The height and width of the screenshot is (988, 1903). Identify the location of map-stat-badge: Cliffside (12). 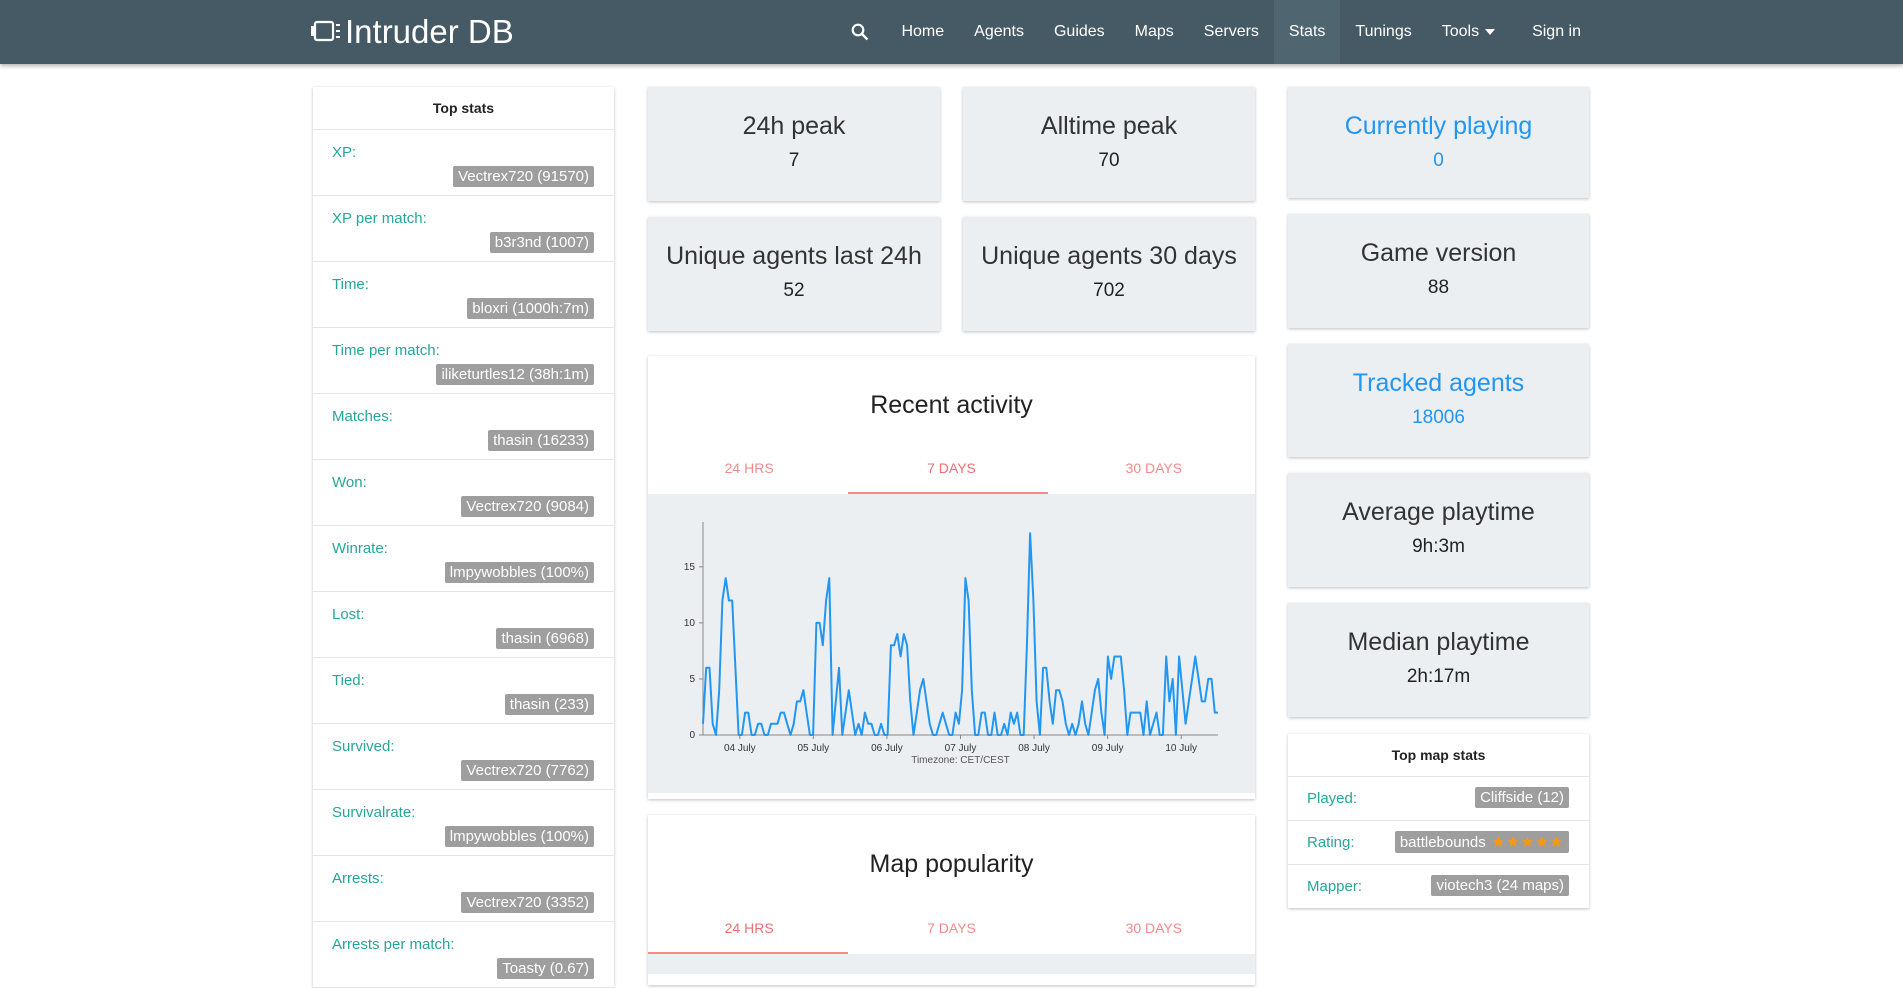
(1522, 797).